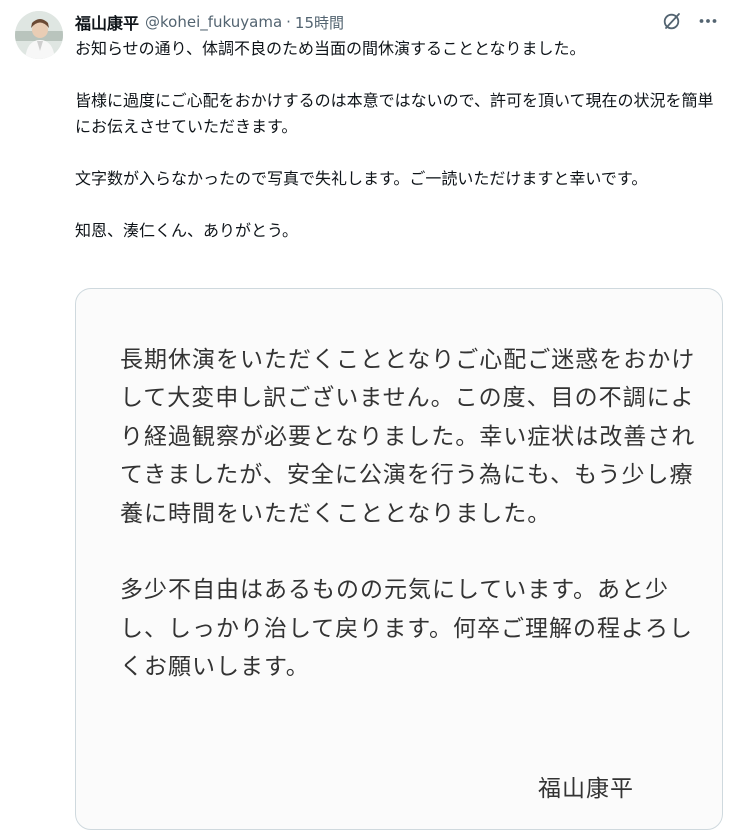  Describe the element at coordinates (586, 789) in the screenshot. I see `note-signature: 福山康平` at that location.